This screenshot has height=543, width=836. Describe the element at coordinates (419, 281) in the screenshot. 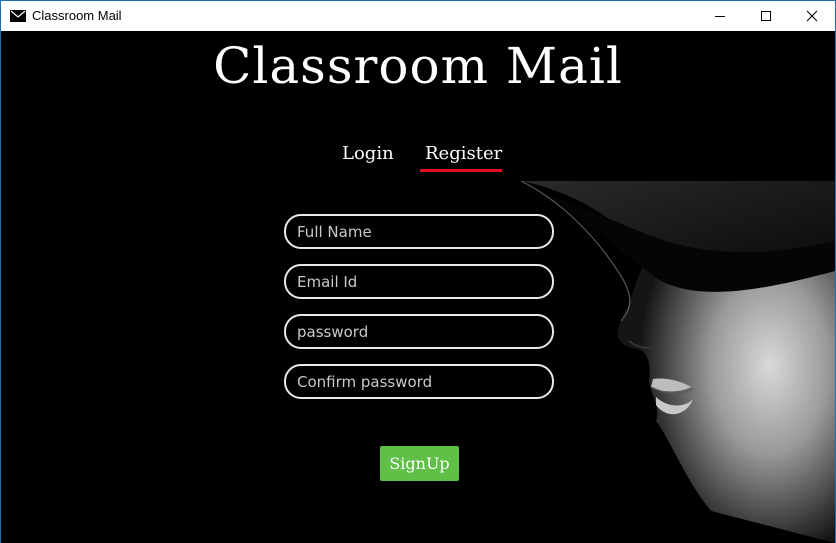

I see `email-field: Email Id` at that location.